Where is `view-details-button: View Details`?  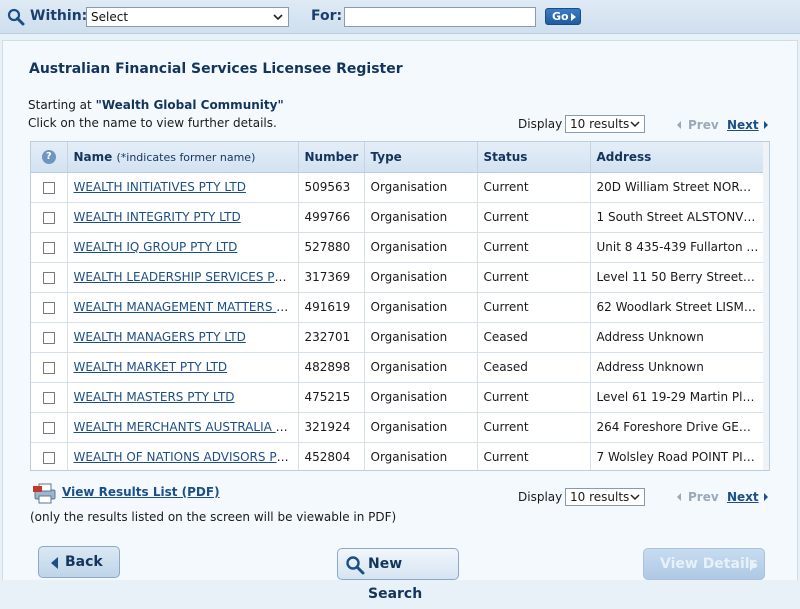
view-details-button: View Details is located at coordinates (704, 564).